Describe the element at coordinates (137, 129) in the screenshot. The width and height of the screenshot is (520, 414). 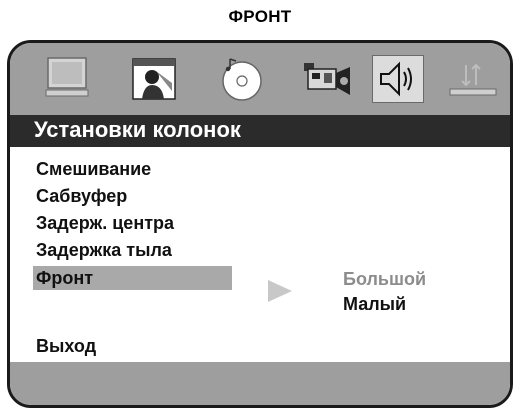
I see `page-title: Установки колонок` at that location.